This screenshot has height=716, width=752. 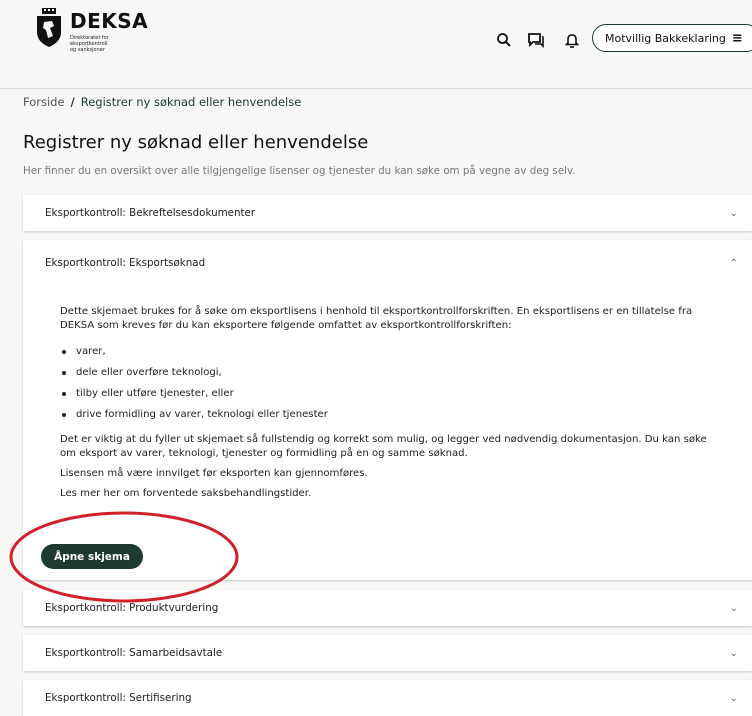 What do you see at coordinates (191, 102) in the screenshot?
I see `breadcrumb-current: Registrer ny søknad eller henvendelse` at bounding box center [191, 102].